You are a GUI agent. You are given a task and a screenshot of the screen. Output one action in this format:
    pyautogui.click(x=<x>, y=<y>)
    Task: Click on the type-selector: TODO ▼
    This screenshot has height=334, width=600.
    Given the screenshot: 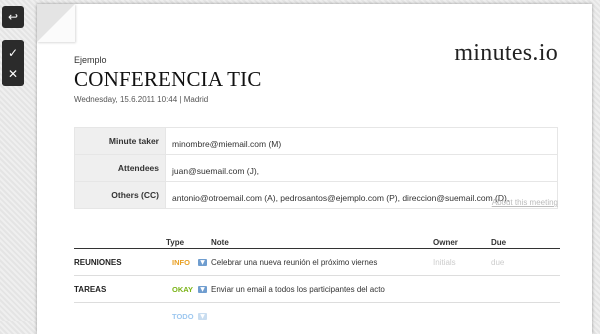 What is the action you would take?
    pyautogui.click(x=188, y=316)
    